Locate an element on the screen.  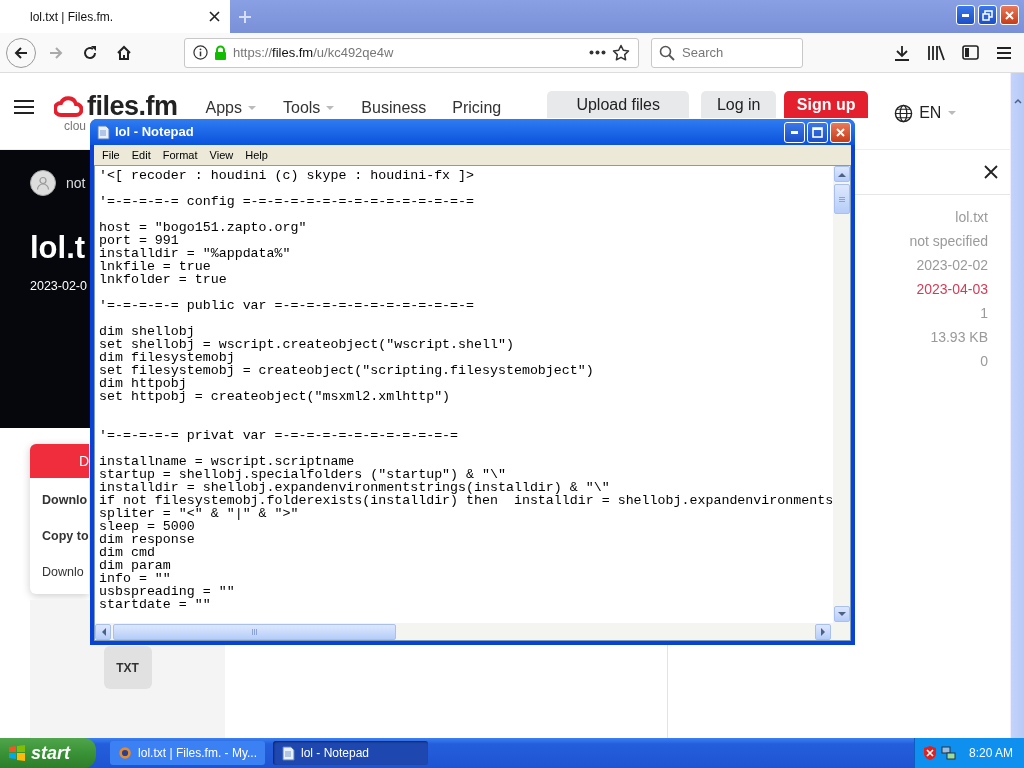
language-selector: EN is located at coordinates (926, 113).